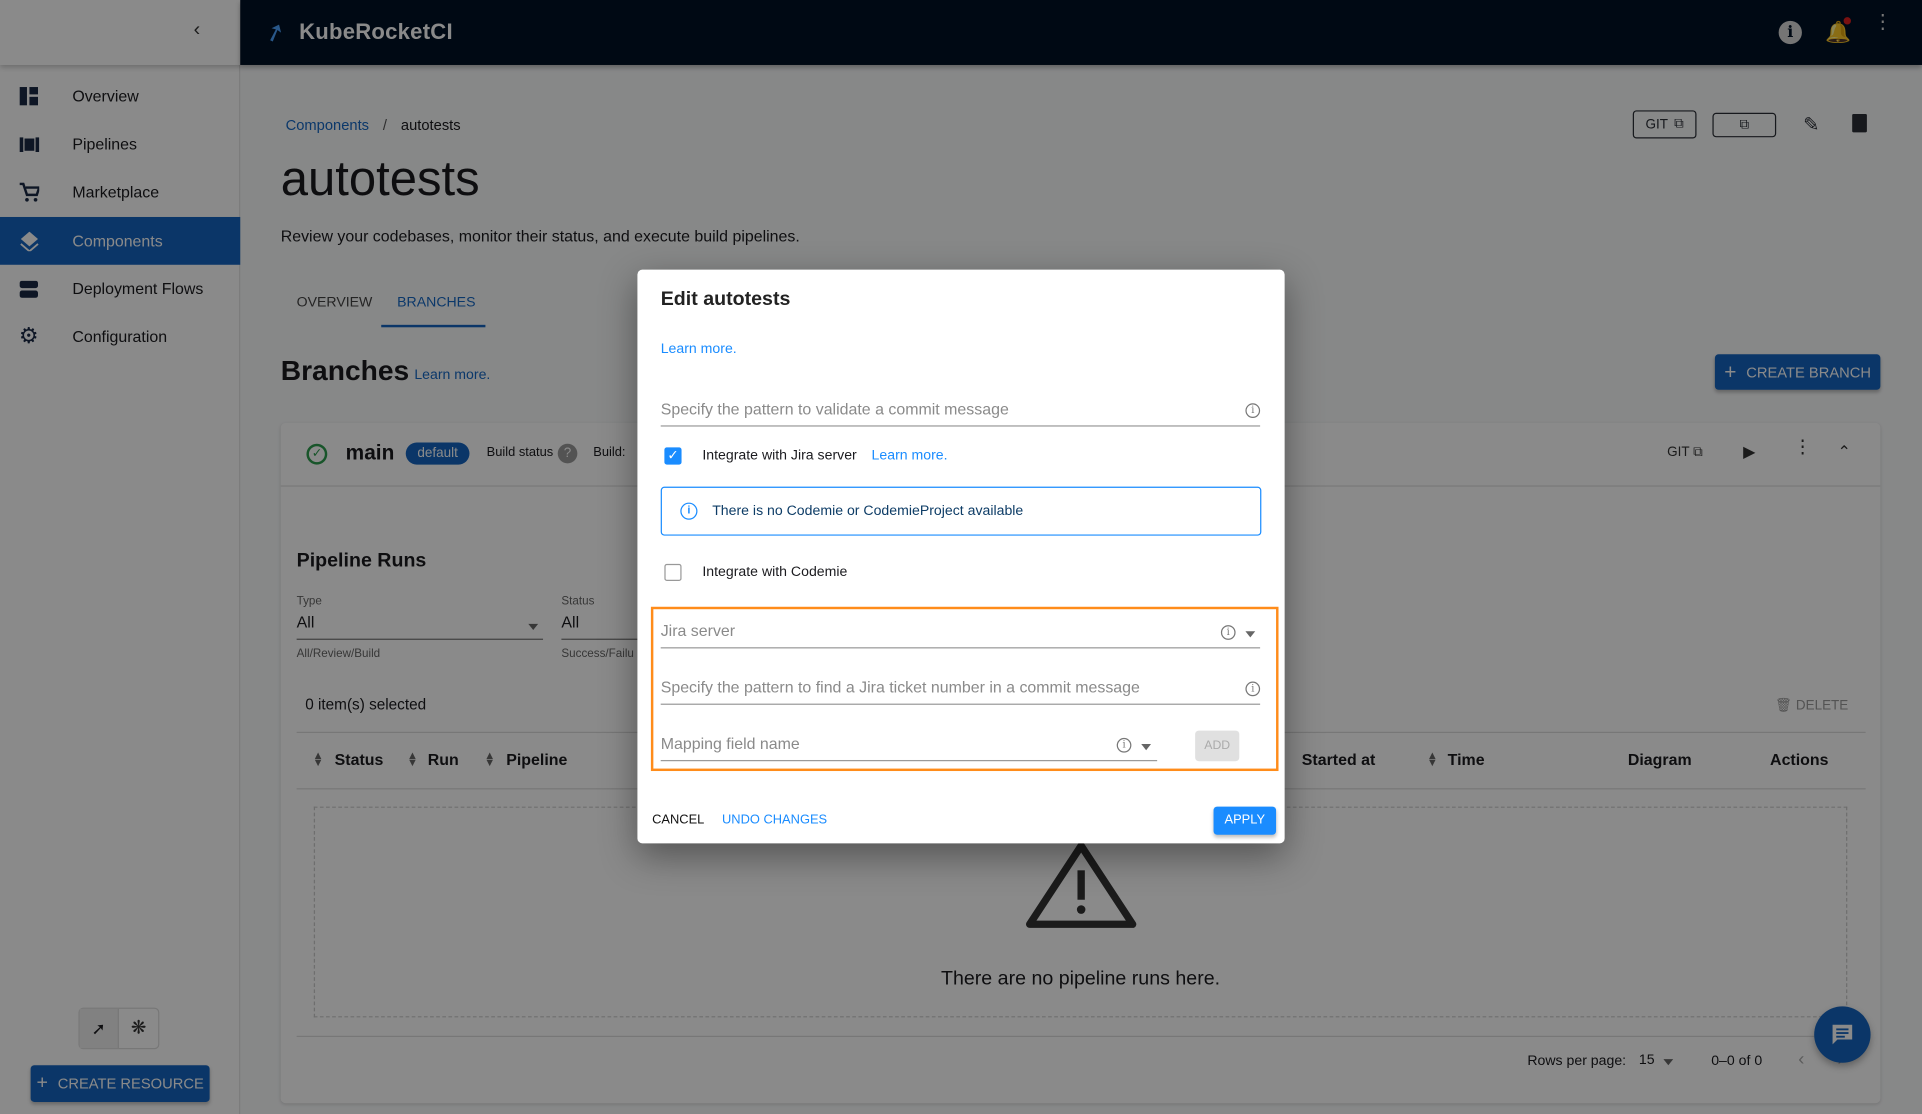  What do you see at coordinates (779, 456) in the screenshot?
I see `jira-integration-label: Integrate with Jira server` at bounding box center [779, 456].